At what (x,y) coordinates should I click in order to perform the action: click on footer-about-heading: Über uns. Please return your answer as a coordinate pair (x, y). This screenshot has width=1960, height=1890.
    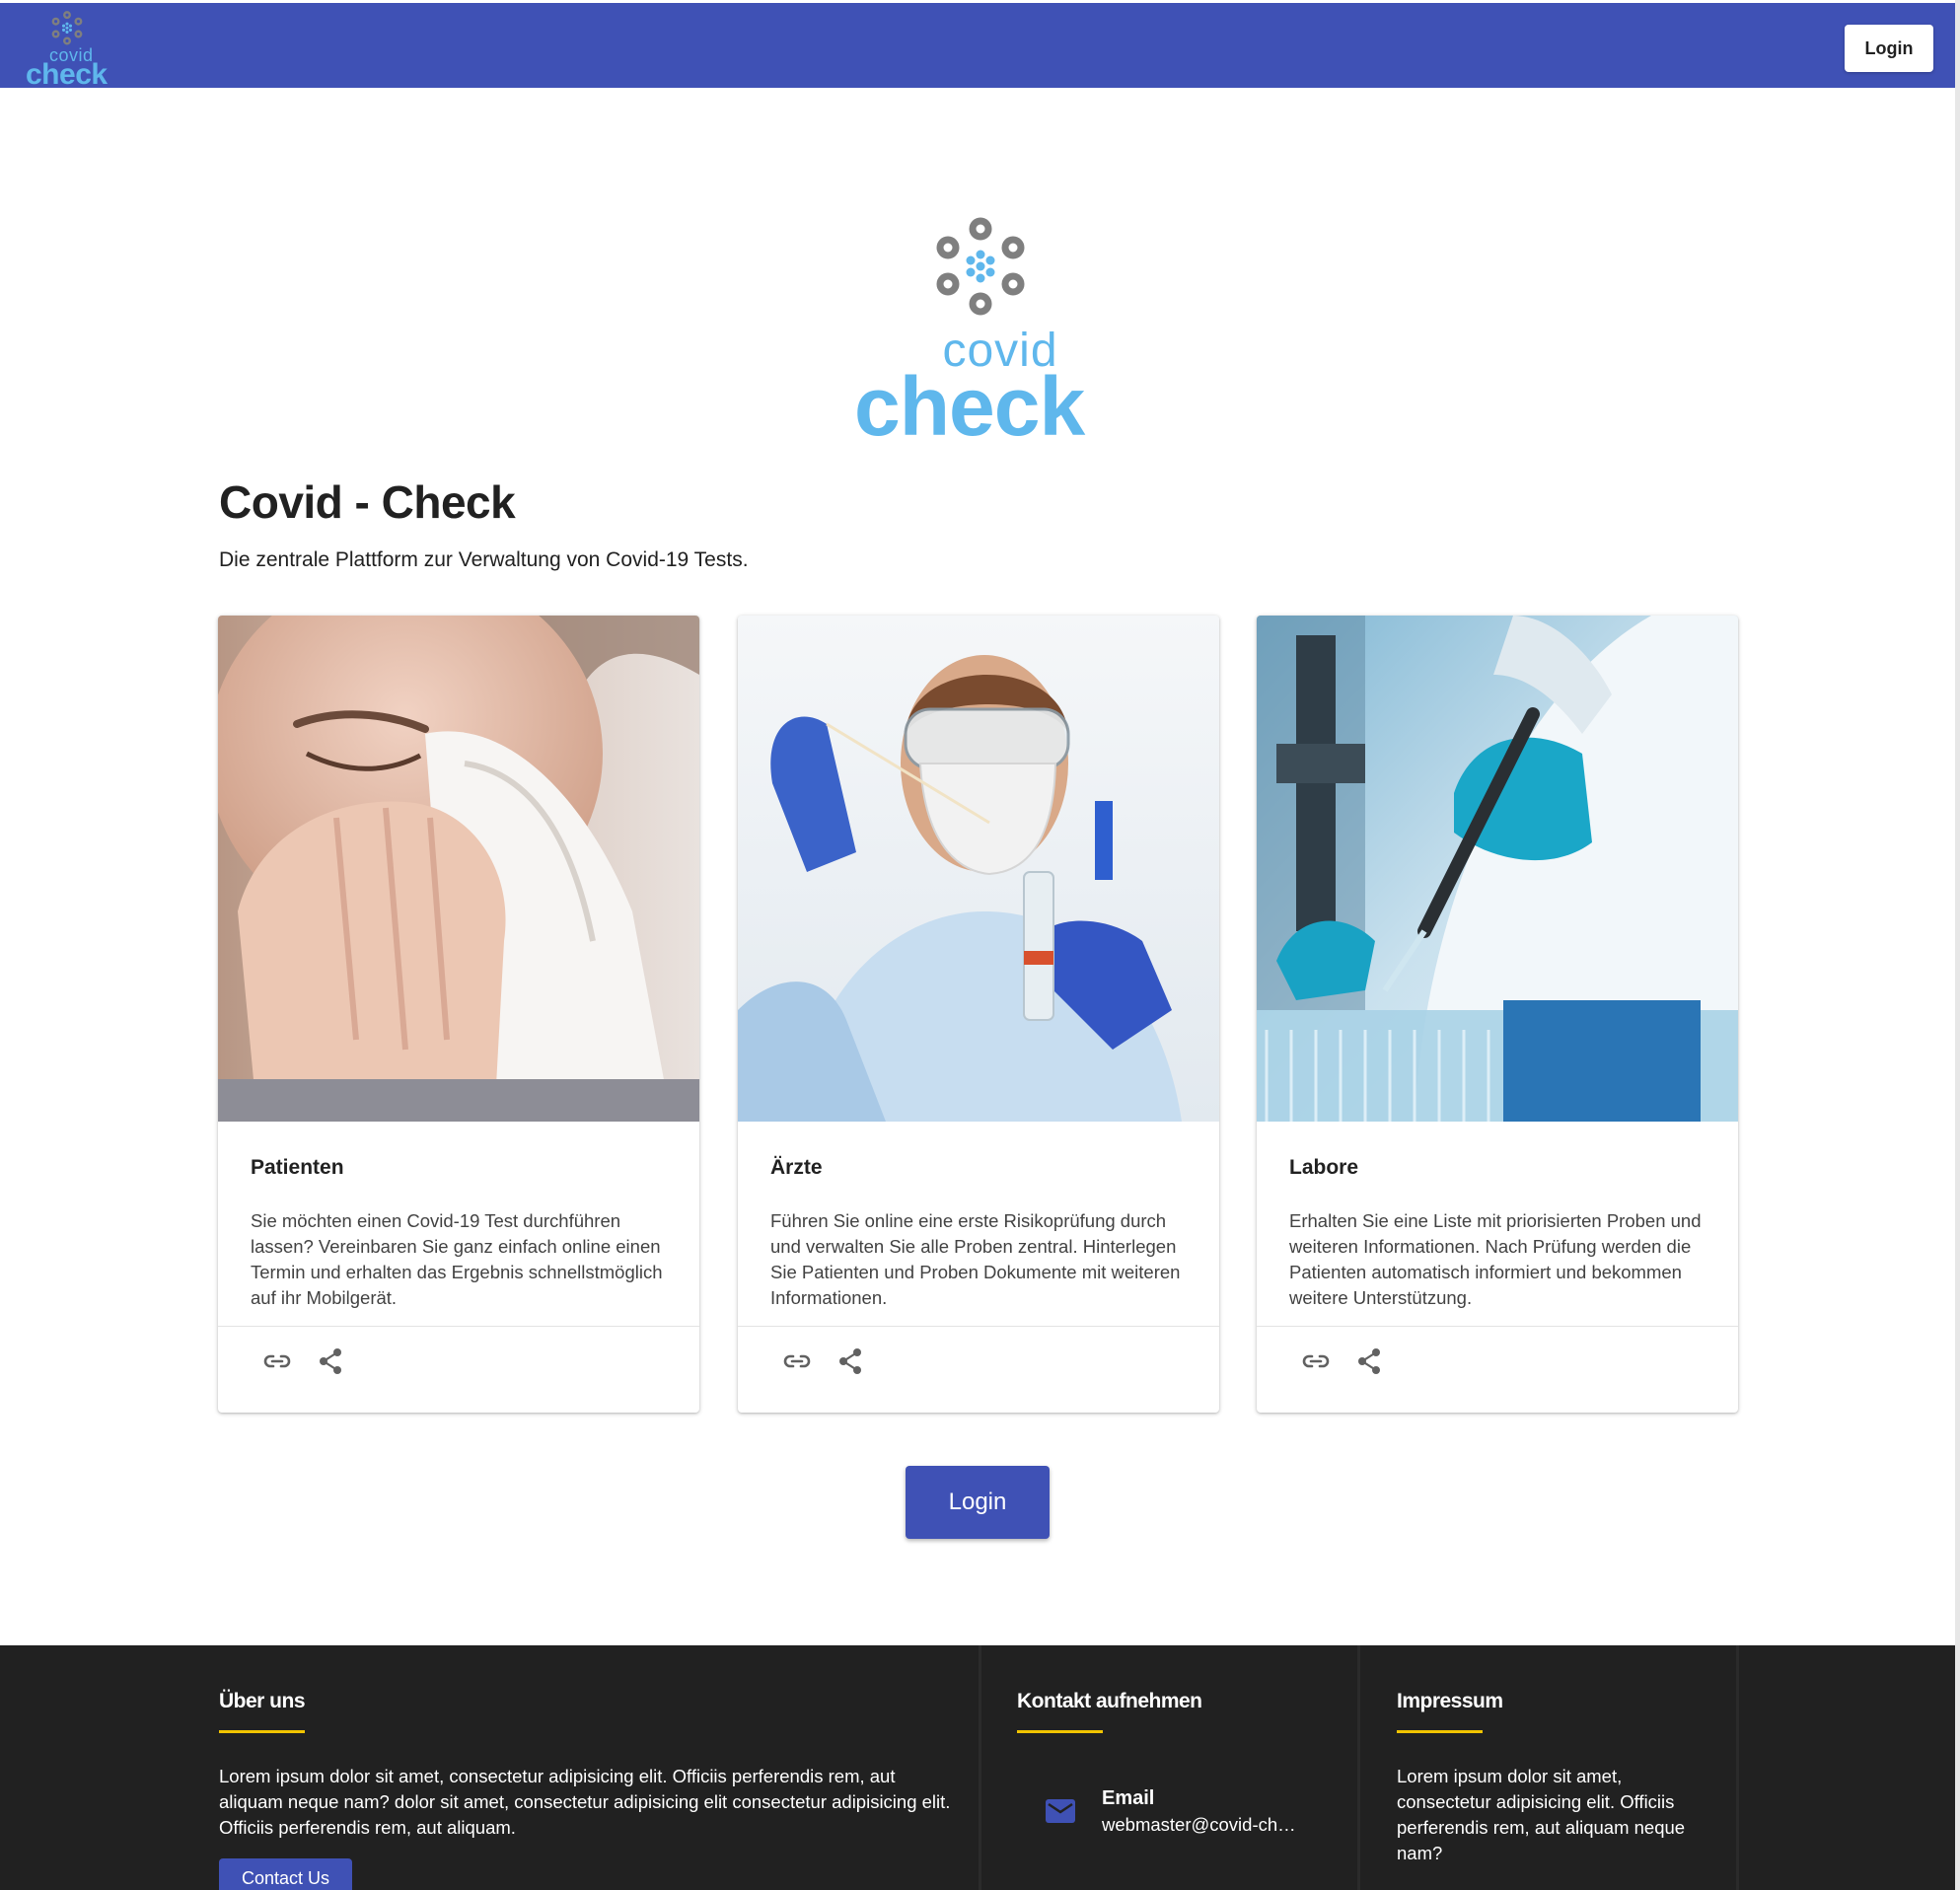
    Looking at the image, I should click on (262, 1701).